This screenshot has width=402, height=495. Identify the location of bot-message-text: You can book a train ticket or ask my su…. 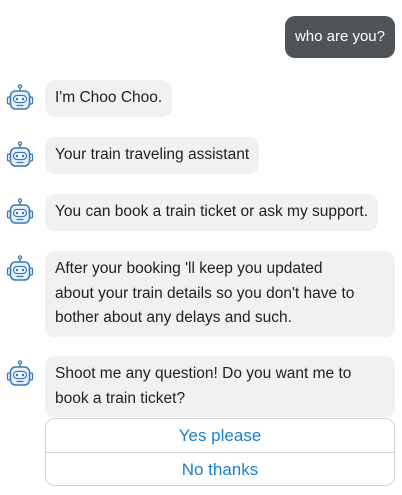
(212, 211).